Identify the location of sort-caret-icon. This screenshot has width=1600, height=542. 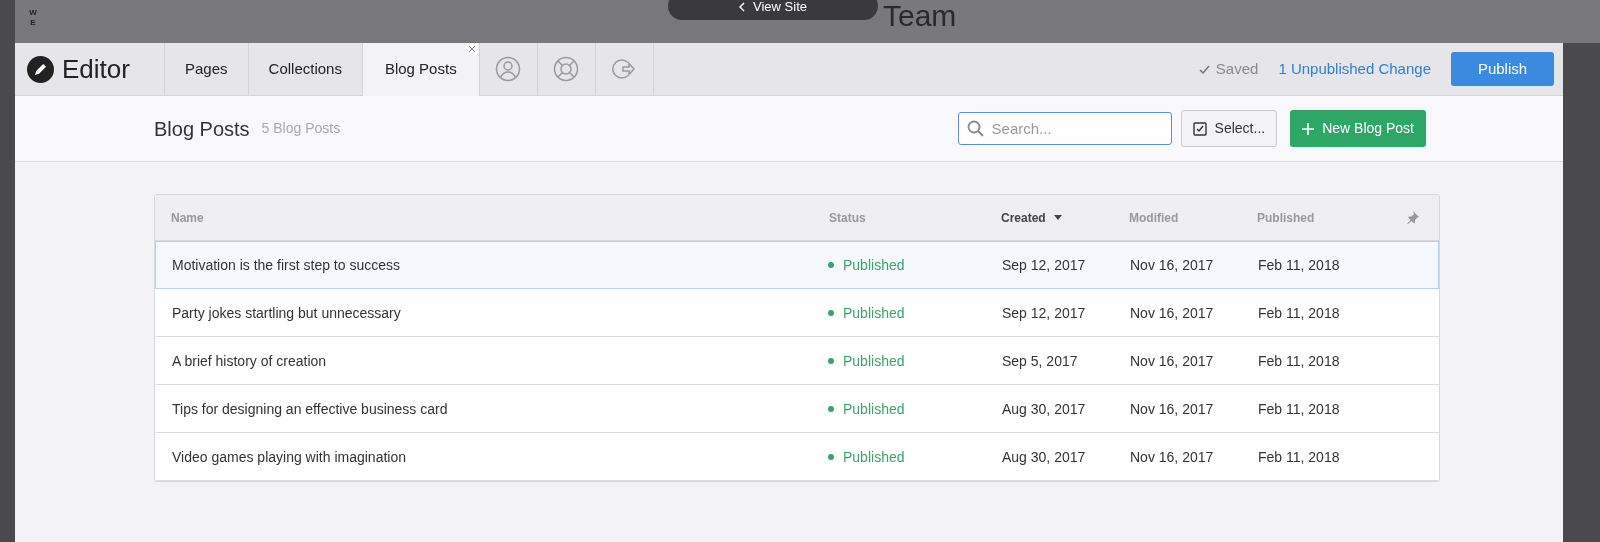
(1057, 217).